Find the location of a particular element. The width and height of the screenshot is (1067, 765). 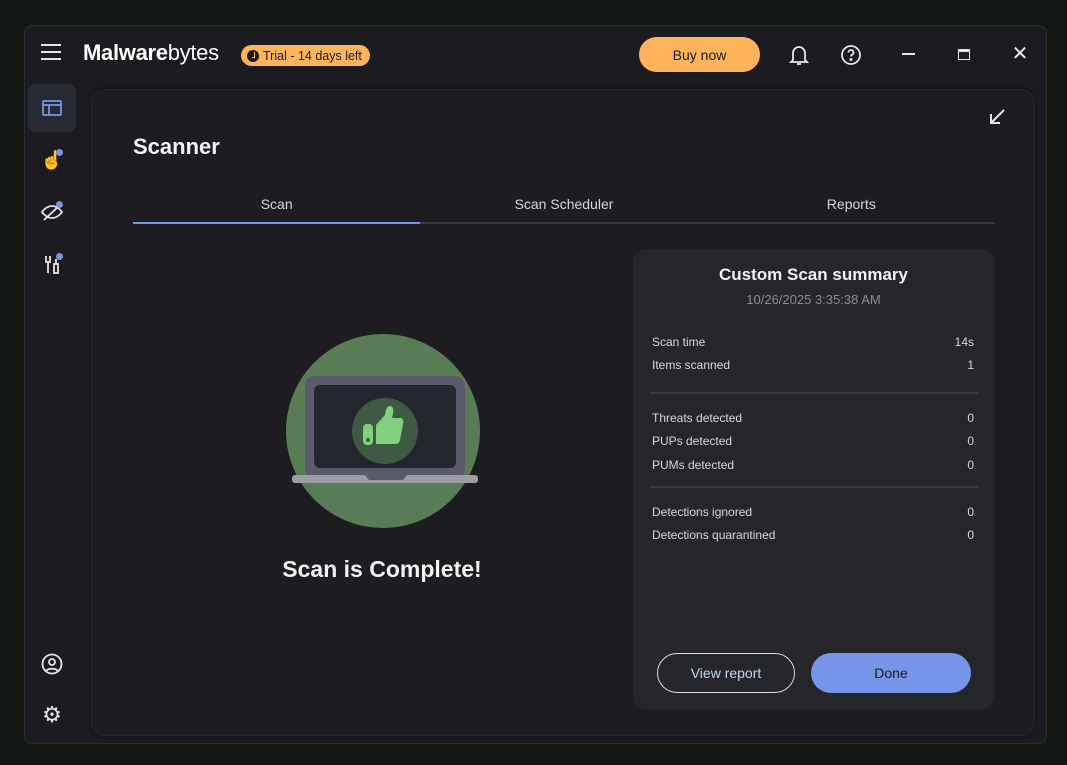

sidebar: ☝ is located at coordinates (52, 188).